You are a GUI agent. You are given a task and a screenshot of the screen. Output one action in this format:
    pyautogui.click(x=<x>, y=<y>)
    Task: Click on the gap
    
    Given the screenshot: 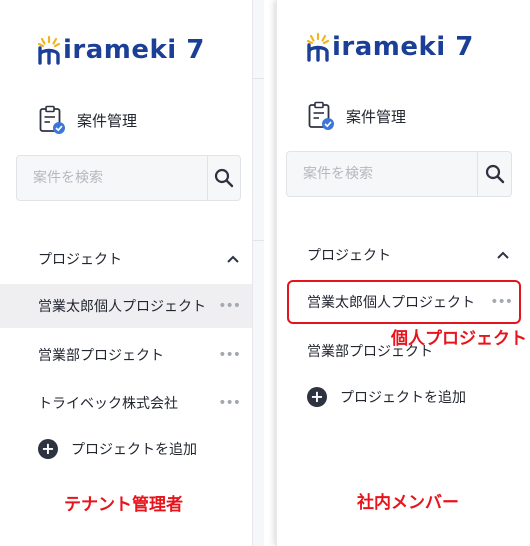 What is the action you would take?
    pyautogui.click(x=270, y=273)
    